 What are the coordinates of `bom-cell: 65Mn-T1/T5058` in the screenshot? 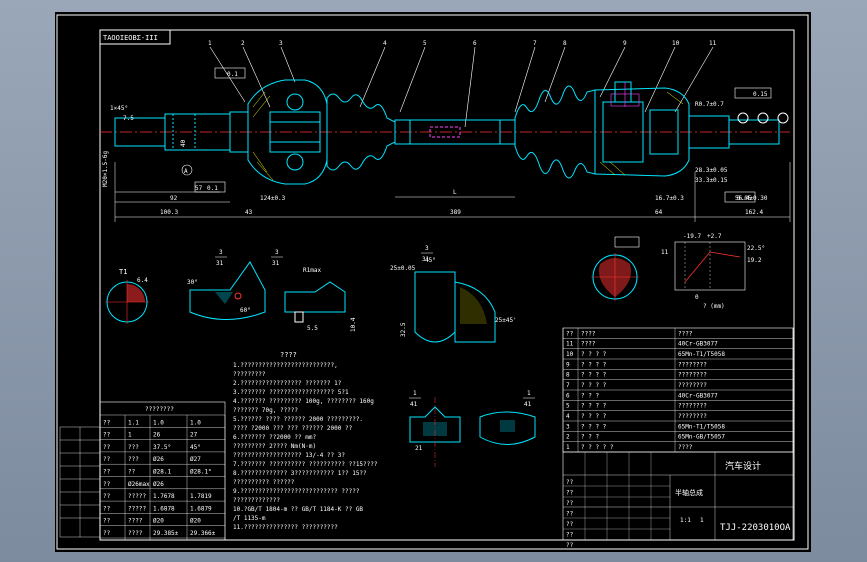 It's located at (701, 426).